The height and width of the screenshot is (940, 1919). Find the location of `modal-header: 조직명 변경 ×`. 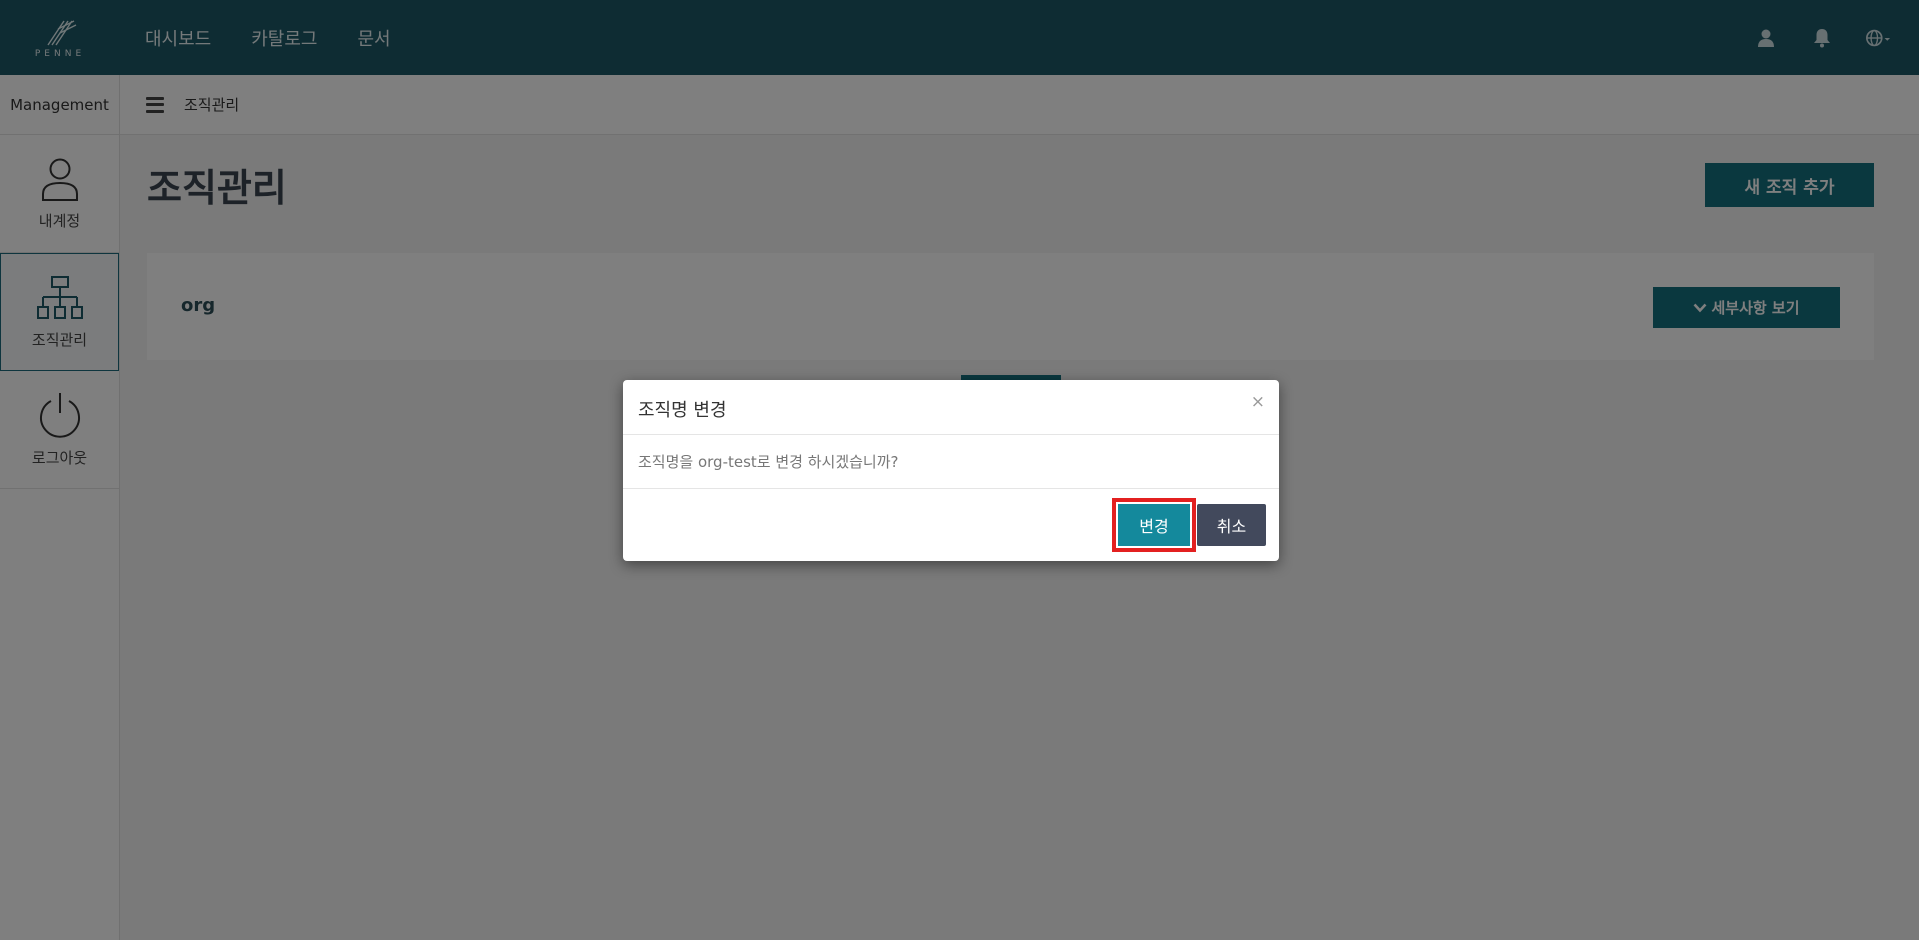

modal-header: 조직명 변경 × is located at coordinates (951, 407).